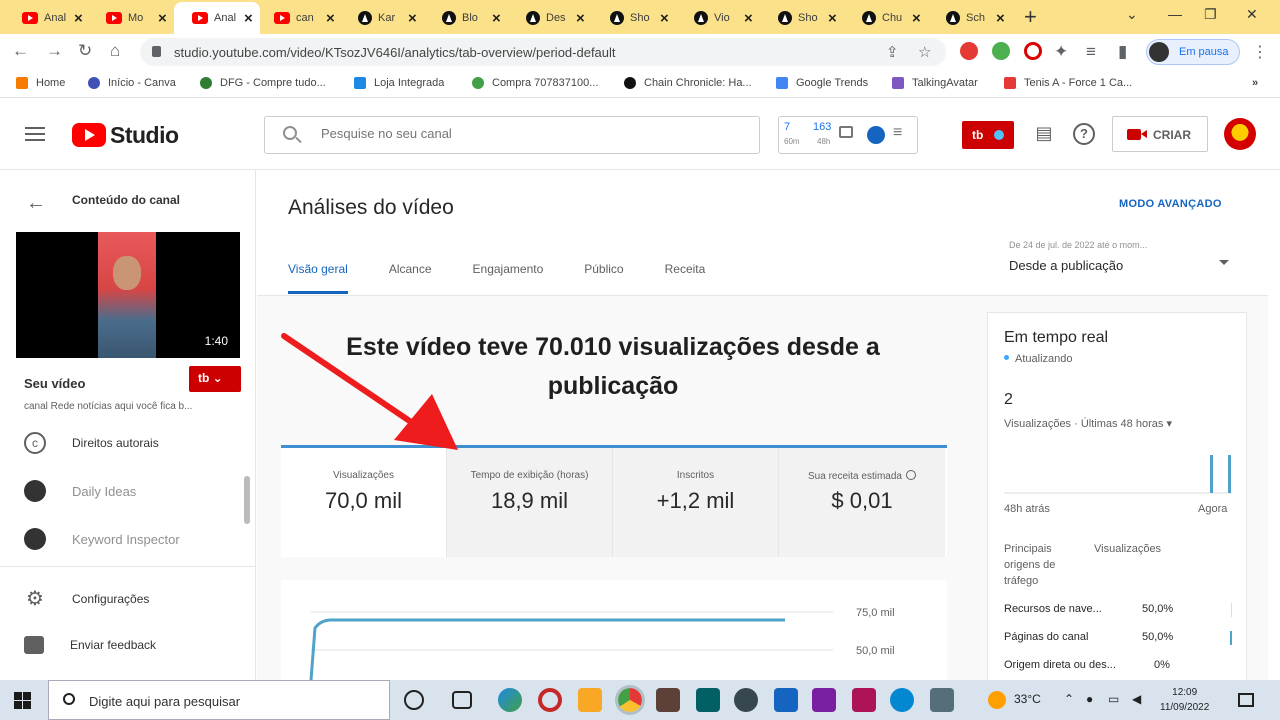  What do you see at coordinates (685, 278) in the screenshot?
I see `tab-revenue: Receita` at bounding box center [685, 278].